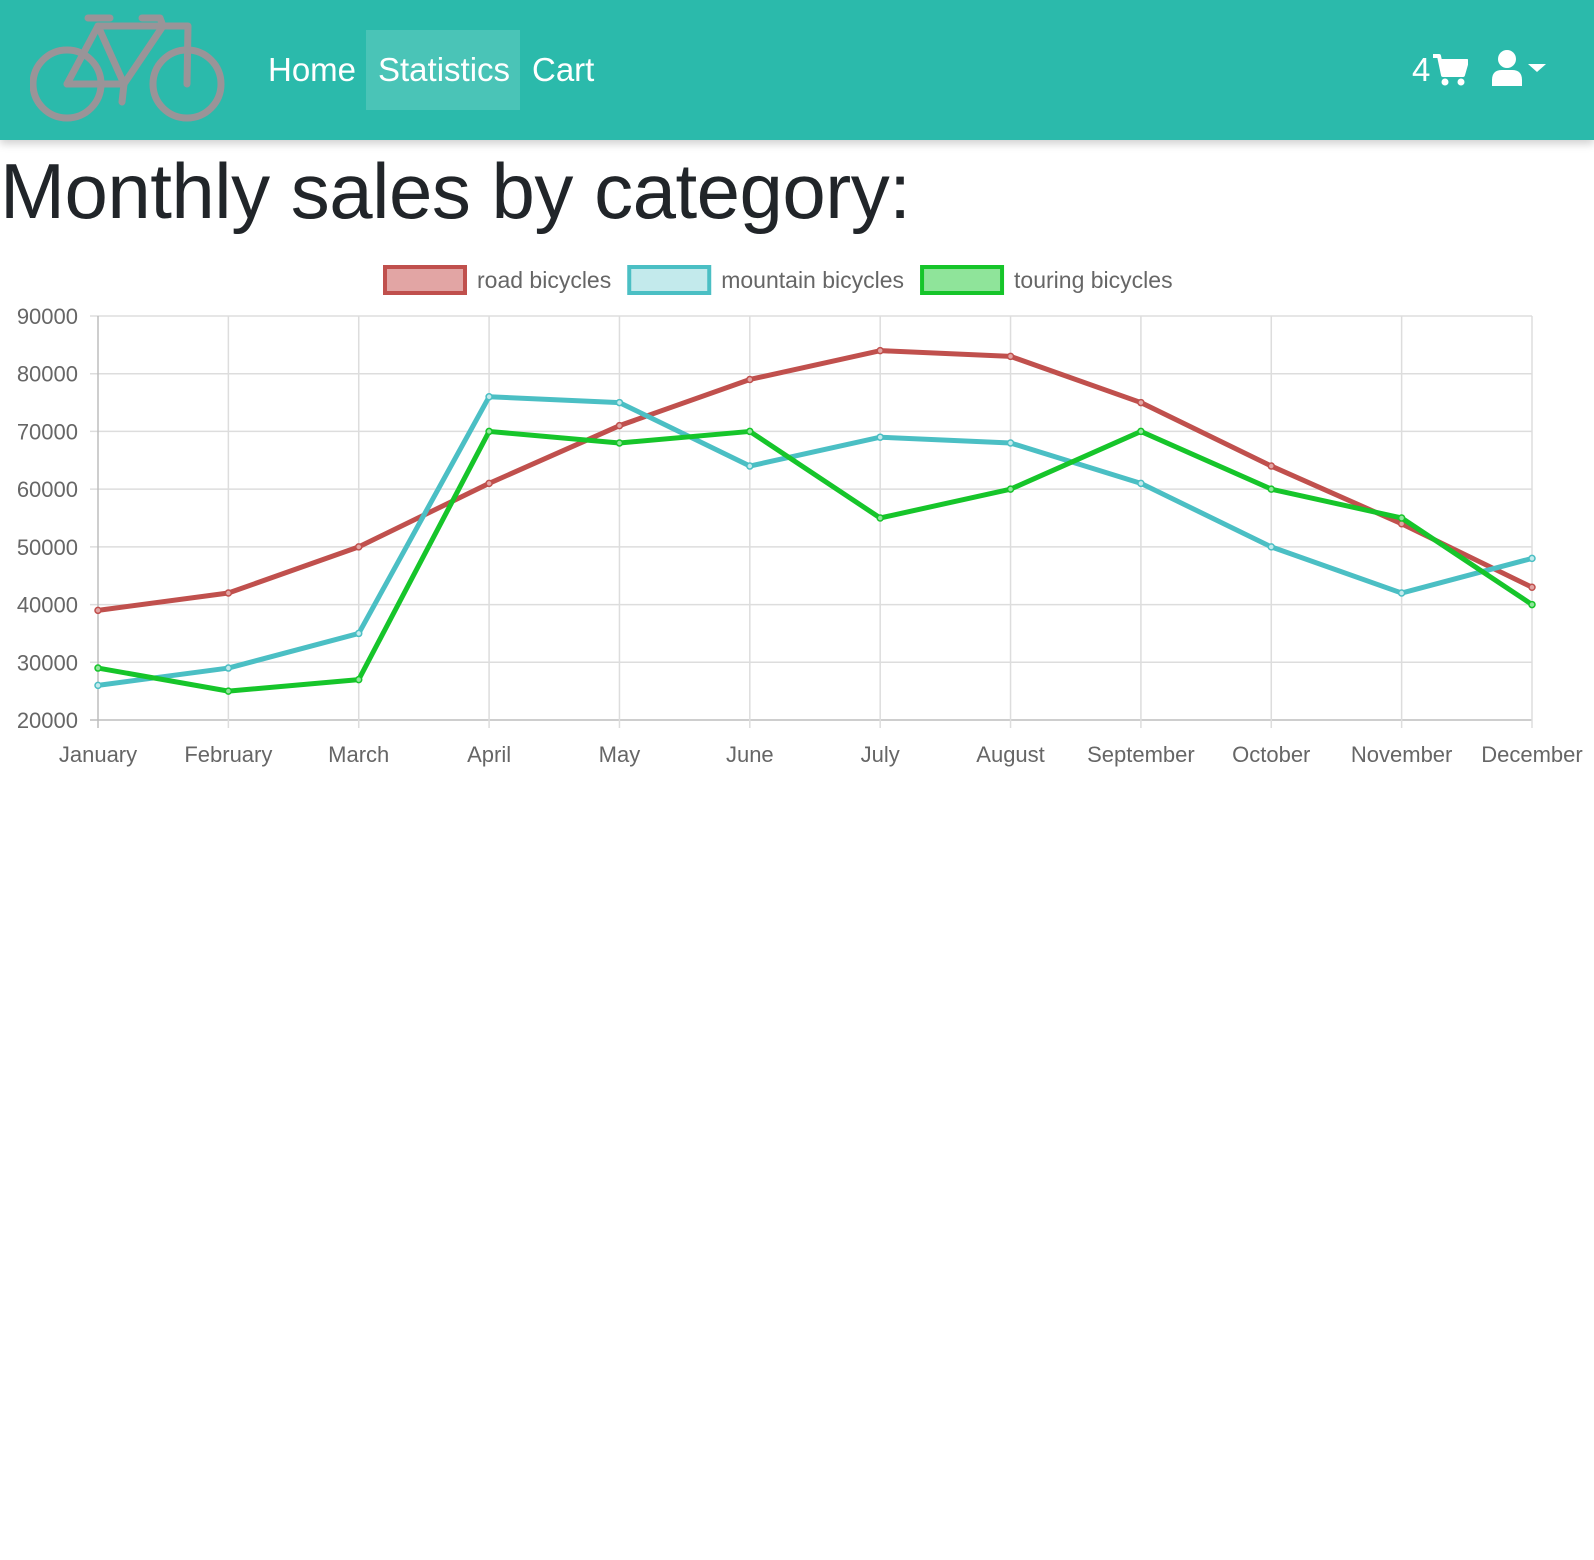 Image resolution: width=1594 pixels, height=1560 pixels. I want to click on cart-count: 4, so click(1421, 69).